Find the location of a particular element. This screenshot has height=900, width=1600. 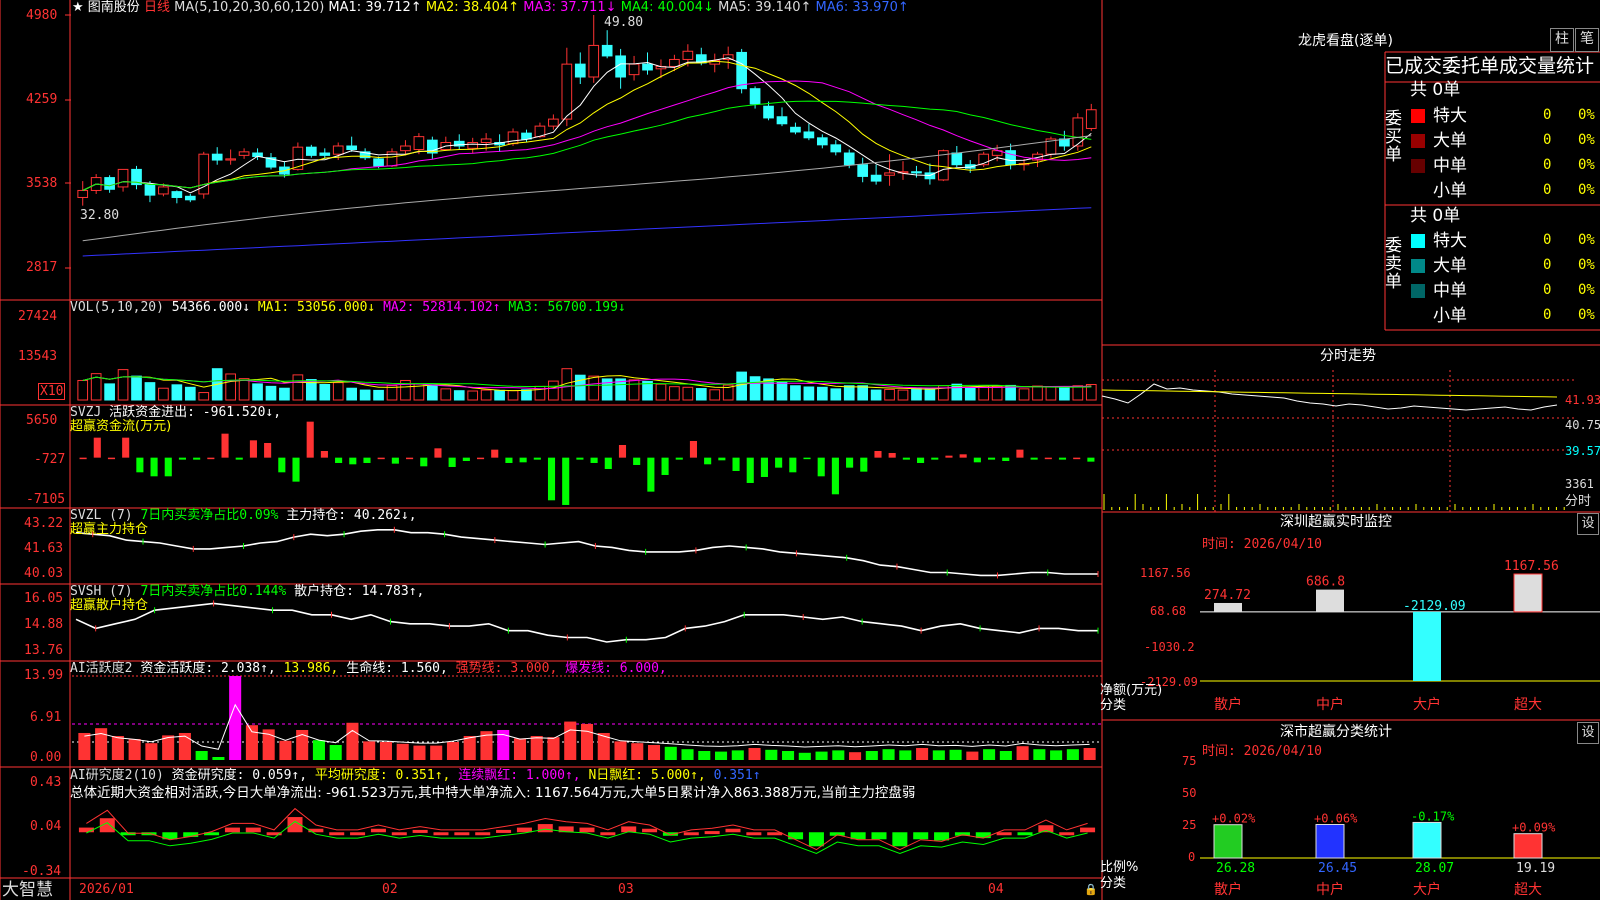

ma3-value: MA3: 37.711↓ is located at coordinates (570, 7).